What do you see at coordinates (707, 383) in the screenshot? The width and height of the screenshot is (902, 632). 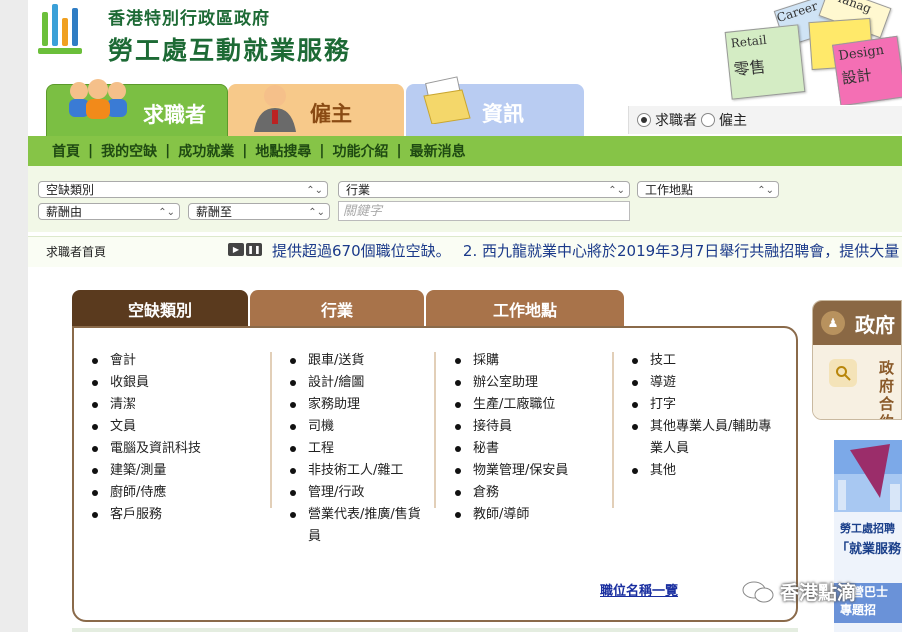 I see `category-link: 導遊` at bounding box center [707, 383].